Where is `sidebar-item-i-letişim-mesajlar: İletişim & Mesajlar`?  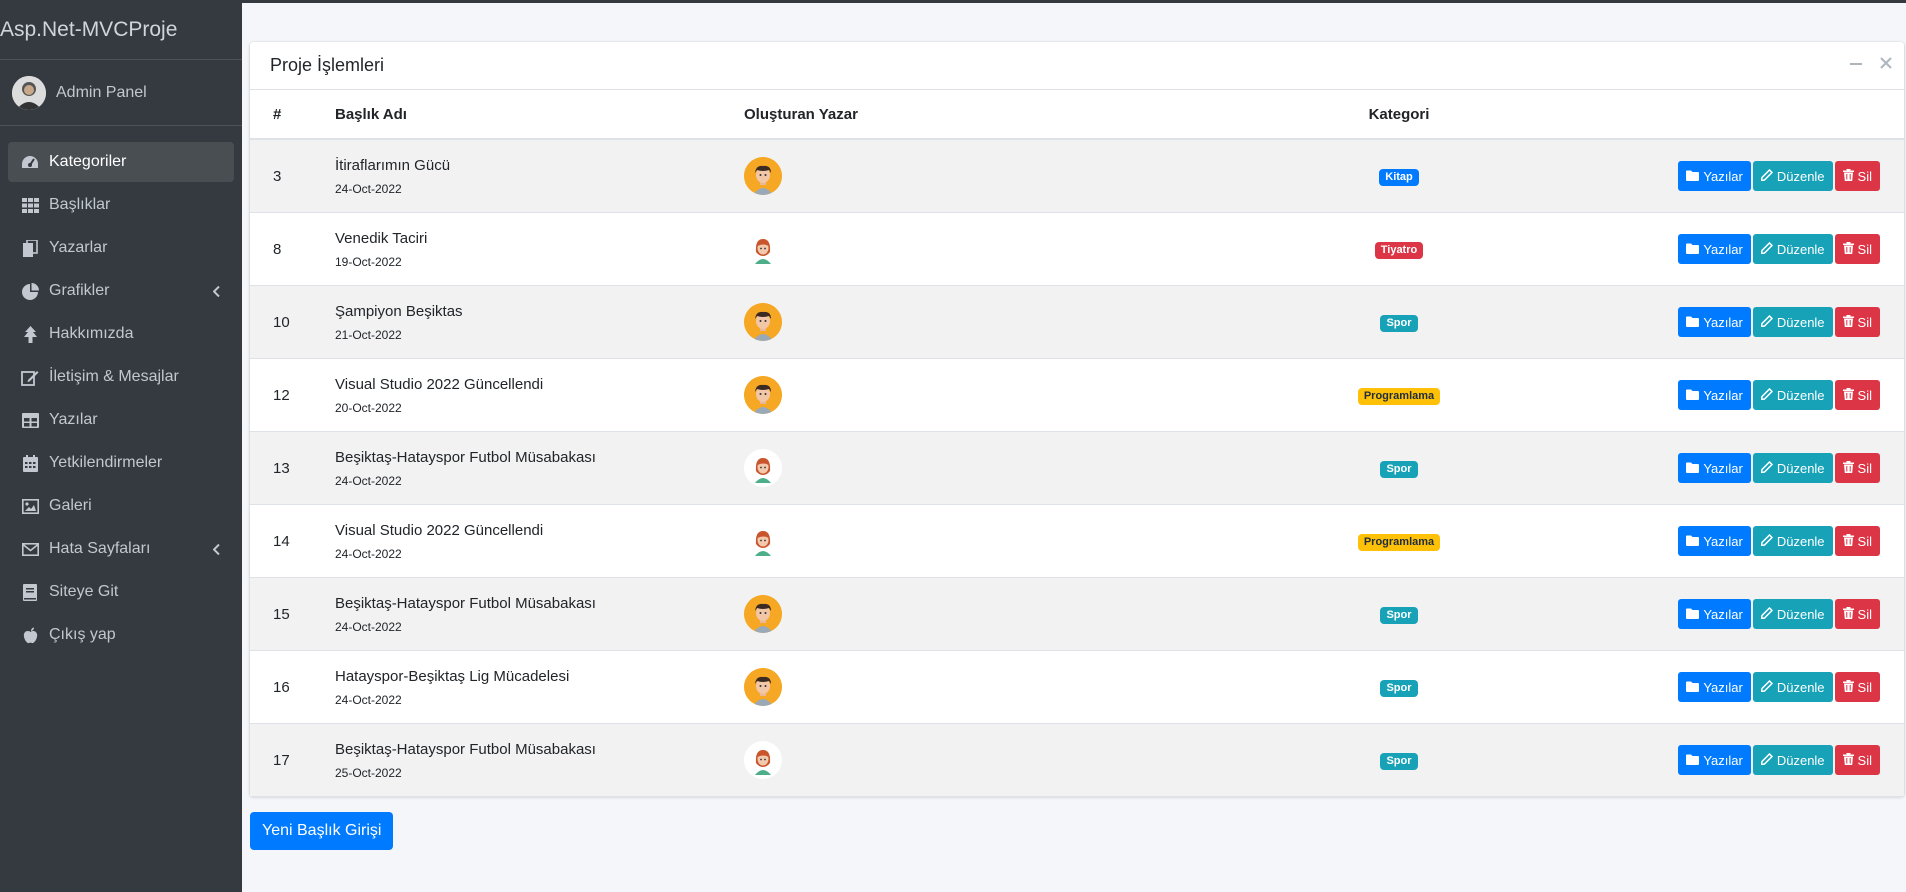
sidebar-item-i-letişim-mesajlar: İletişim & Mesajlar is located at coordinates (121, 377).